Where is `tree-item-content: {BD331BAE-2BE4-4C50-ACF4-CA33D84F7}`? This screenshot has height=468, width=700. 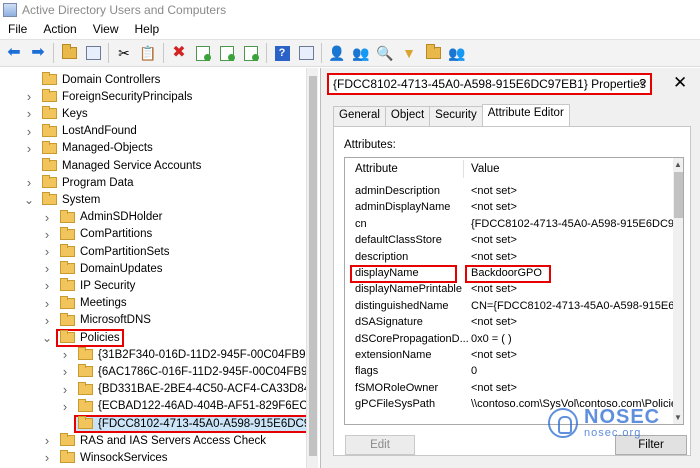
tree-item-content: {BD331BAE-2BE4-4C50-ACF4-CA33D84F7} is located at coordinates (196, 388).